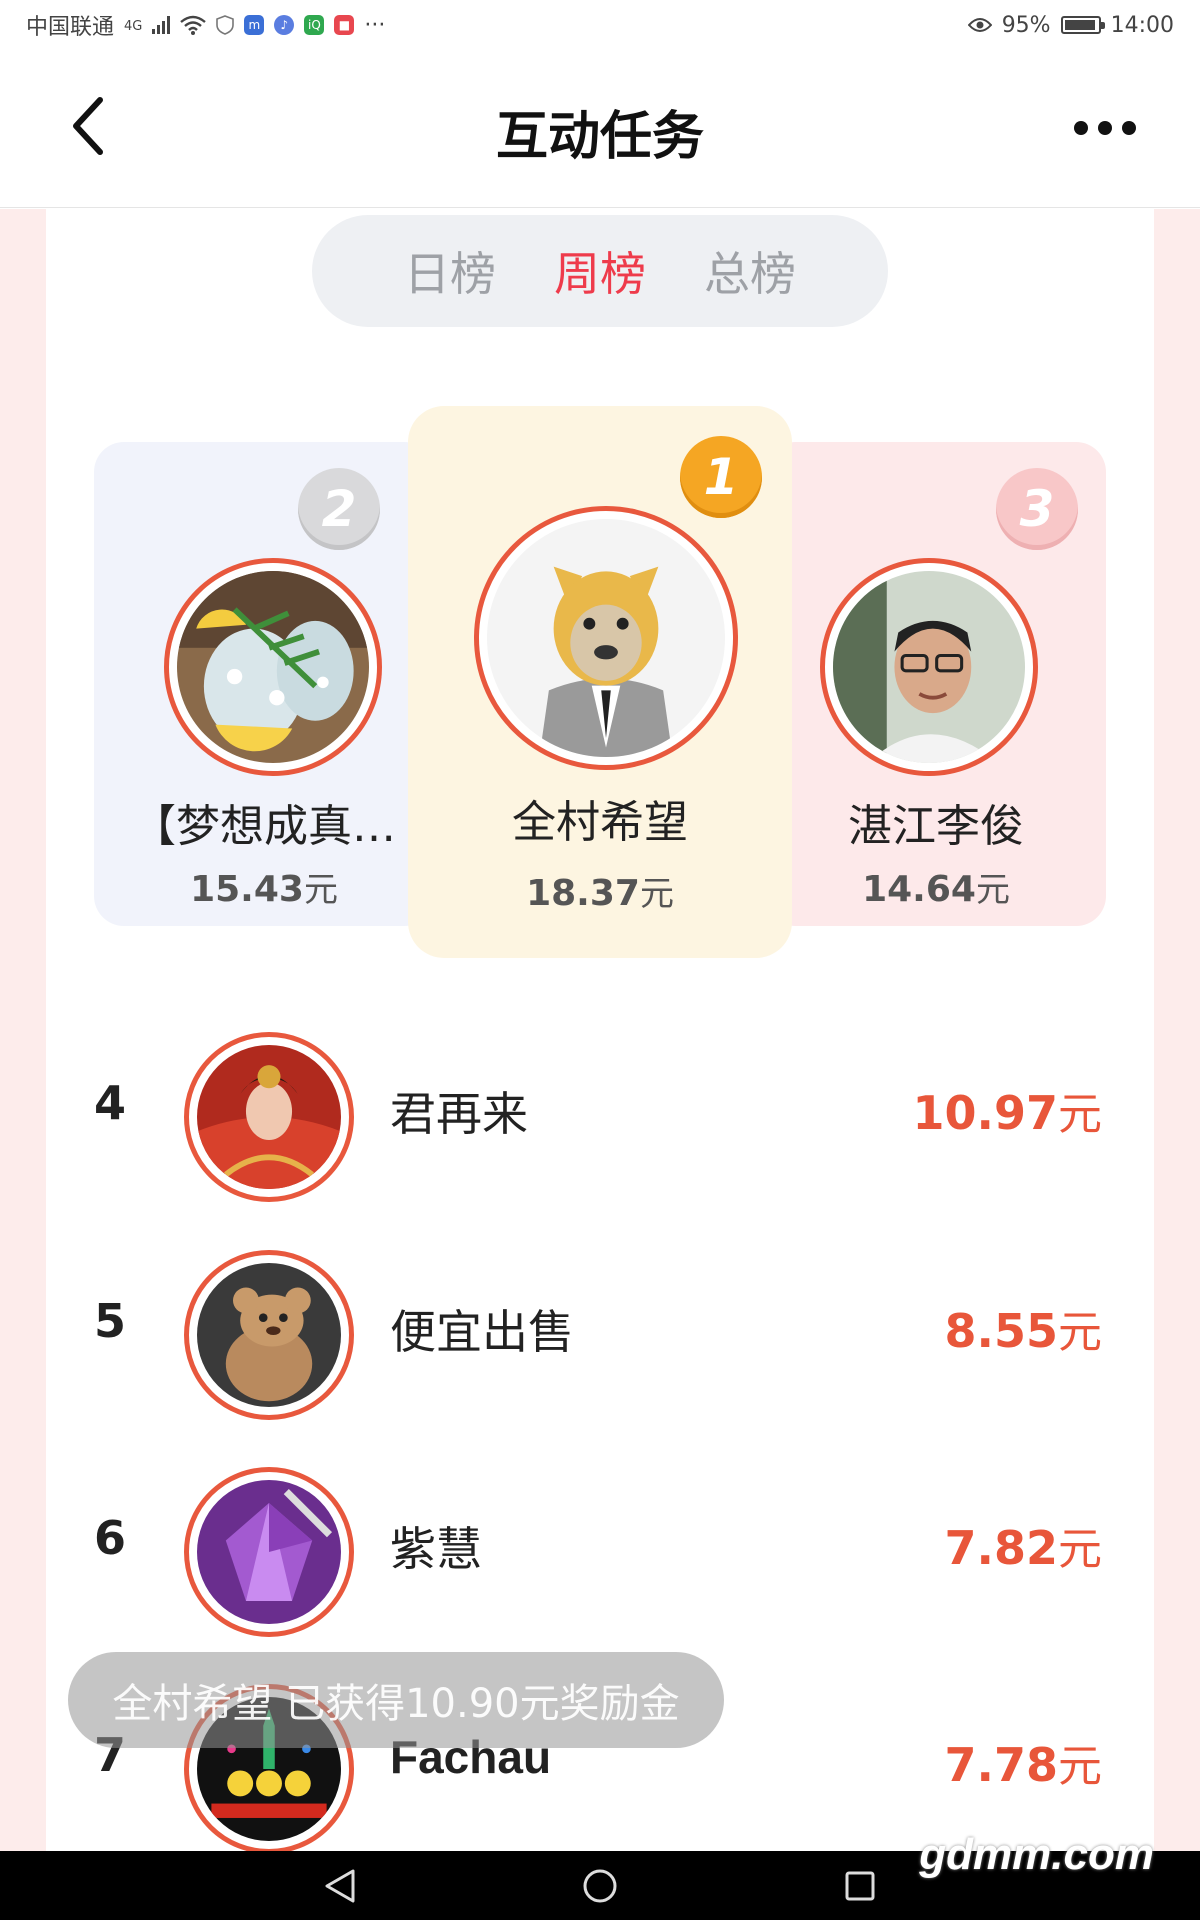  I want to click on amount-value: 7.82, so click(1001, 1548).